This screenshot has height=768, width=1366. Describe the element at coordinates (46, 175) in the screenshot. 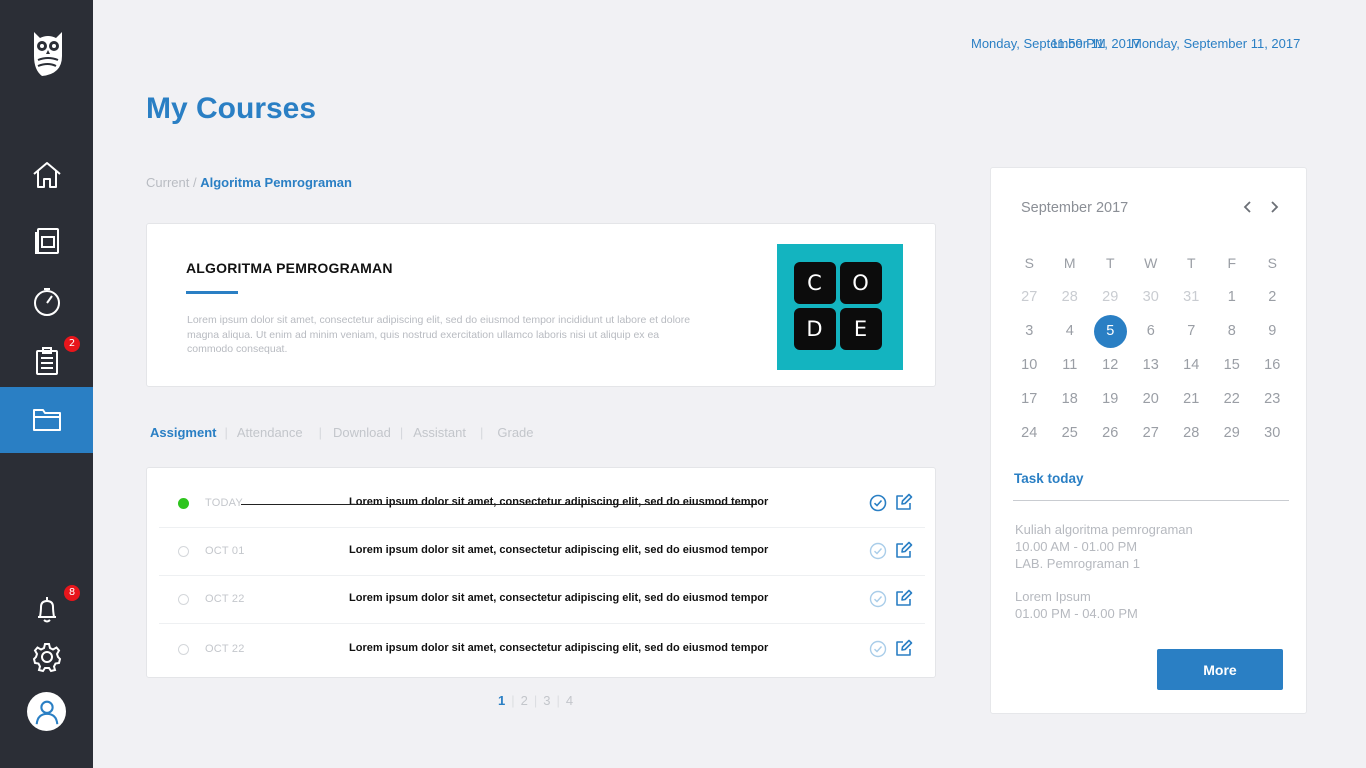

I see `sidebar-item-home` at that location.